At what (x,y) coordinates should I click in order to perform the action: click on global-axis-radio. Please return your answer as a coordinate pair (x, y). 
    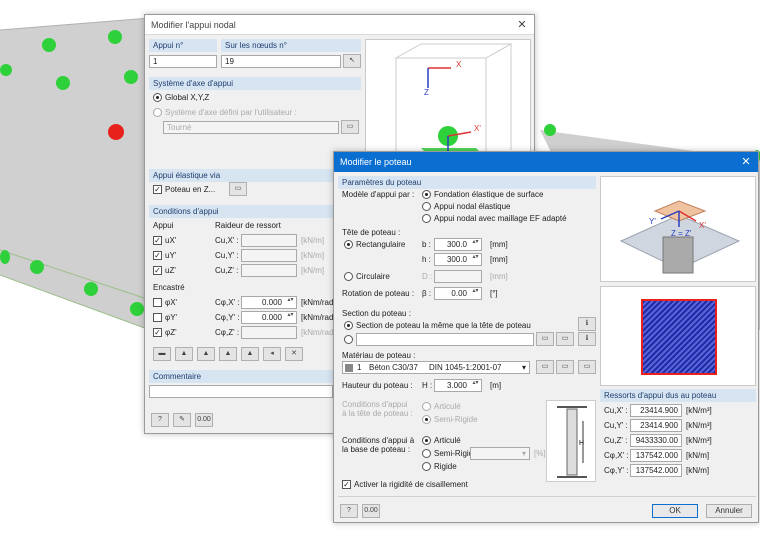
    Looking at the image, I should click on (157, 97).